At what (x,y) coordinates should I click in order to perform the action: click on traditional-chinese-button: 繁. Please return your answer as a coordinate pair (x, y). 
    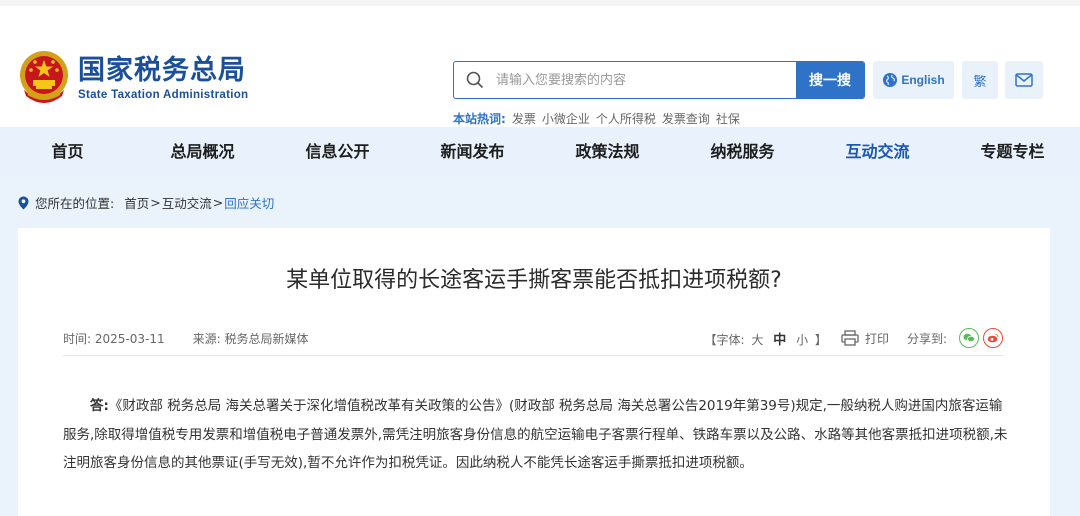
    Looking at the image, I should click on (980, 80).